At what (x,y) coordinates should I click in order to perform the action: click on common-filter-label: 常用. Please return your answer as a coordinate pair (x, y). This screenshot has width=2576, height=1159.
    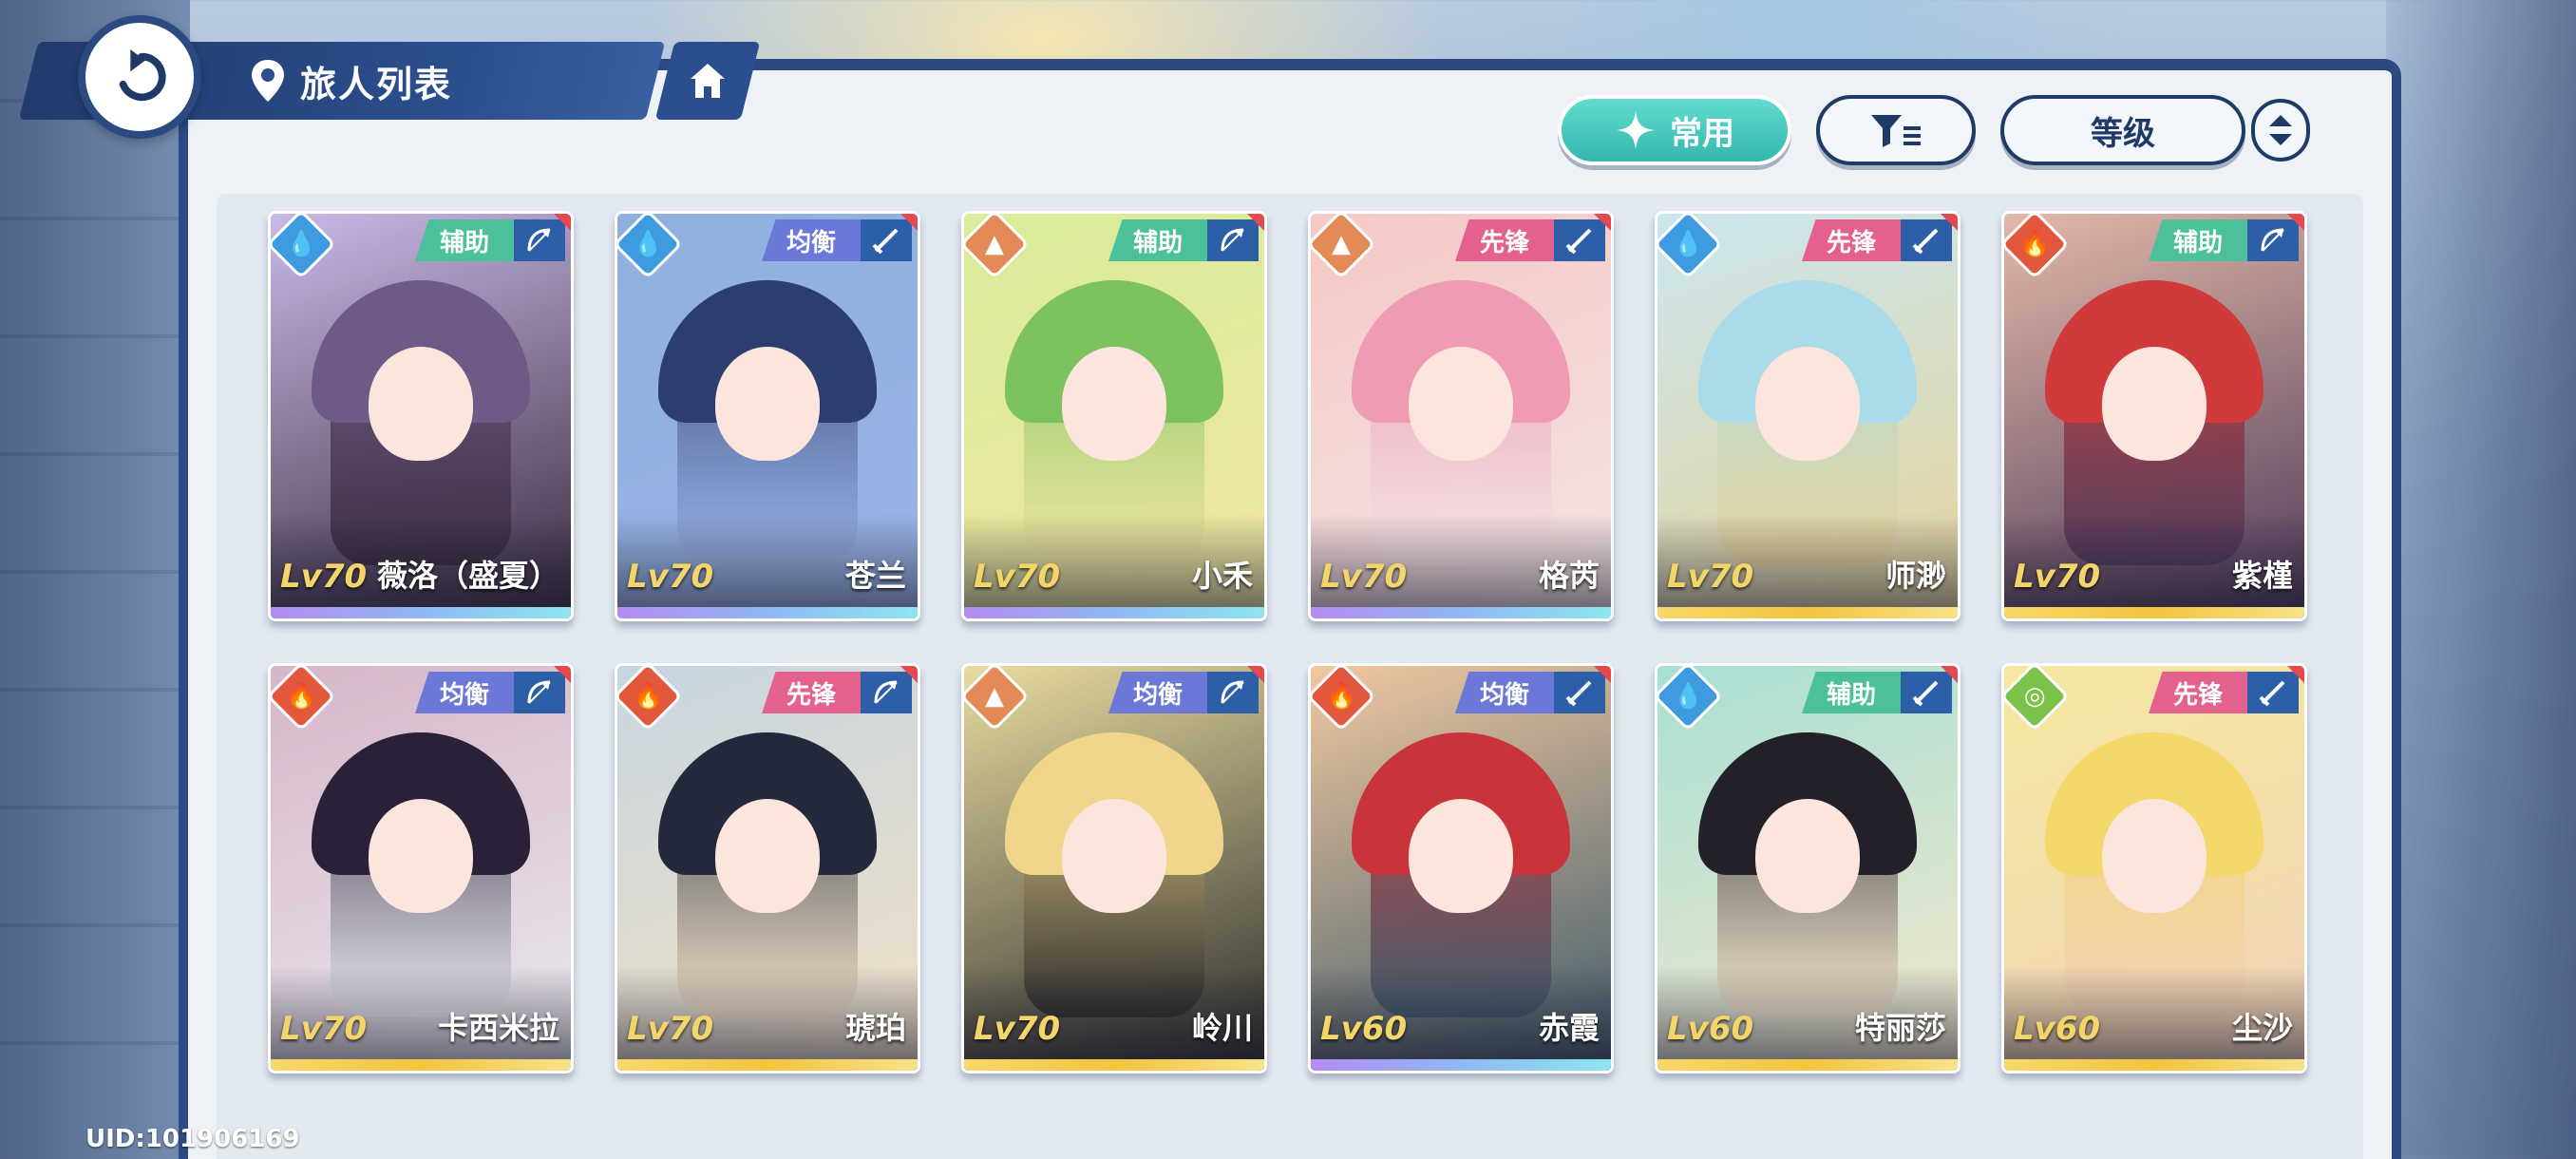
    Looking at the image, I should click on (1702, 133).